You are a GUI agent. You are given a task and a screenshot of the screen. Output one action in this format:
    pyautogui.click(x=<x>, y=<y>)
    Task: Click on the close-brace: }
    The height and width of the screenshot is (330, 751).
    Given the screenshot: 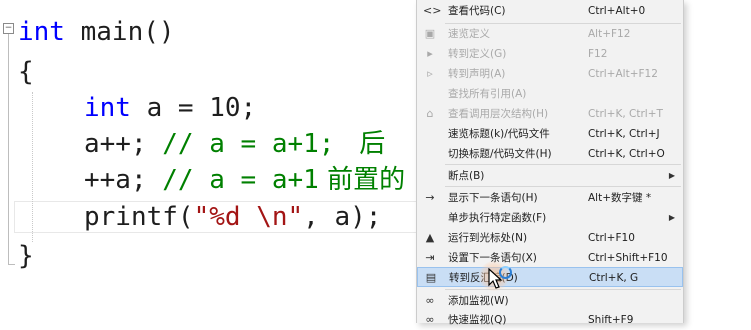 What is the action you would take?
    pyautogui.click(x=26, y=256)
    